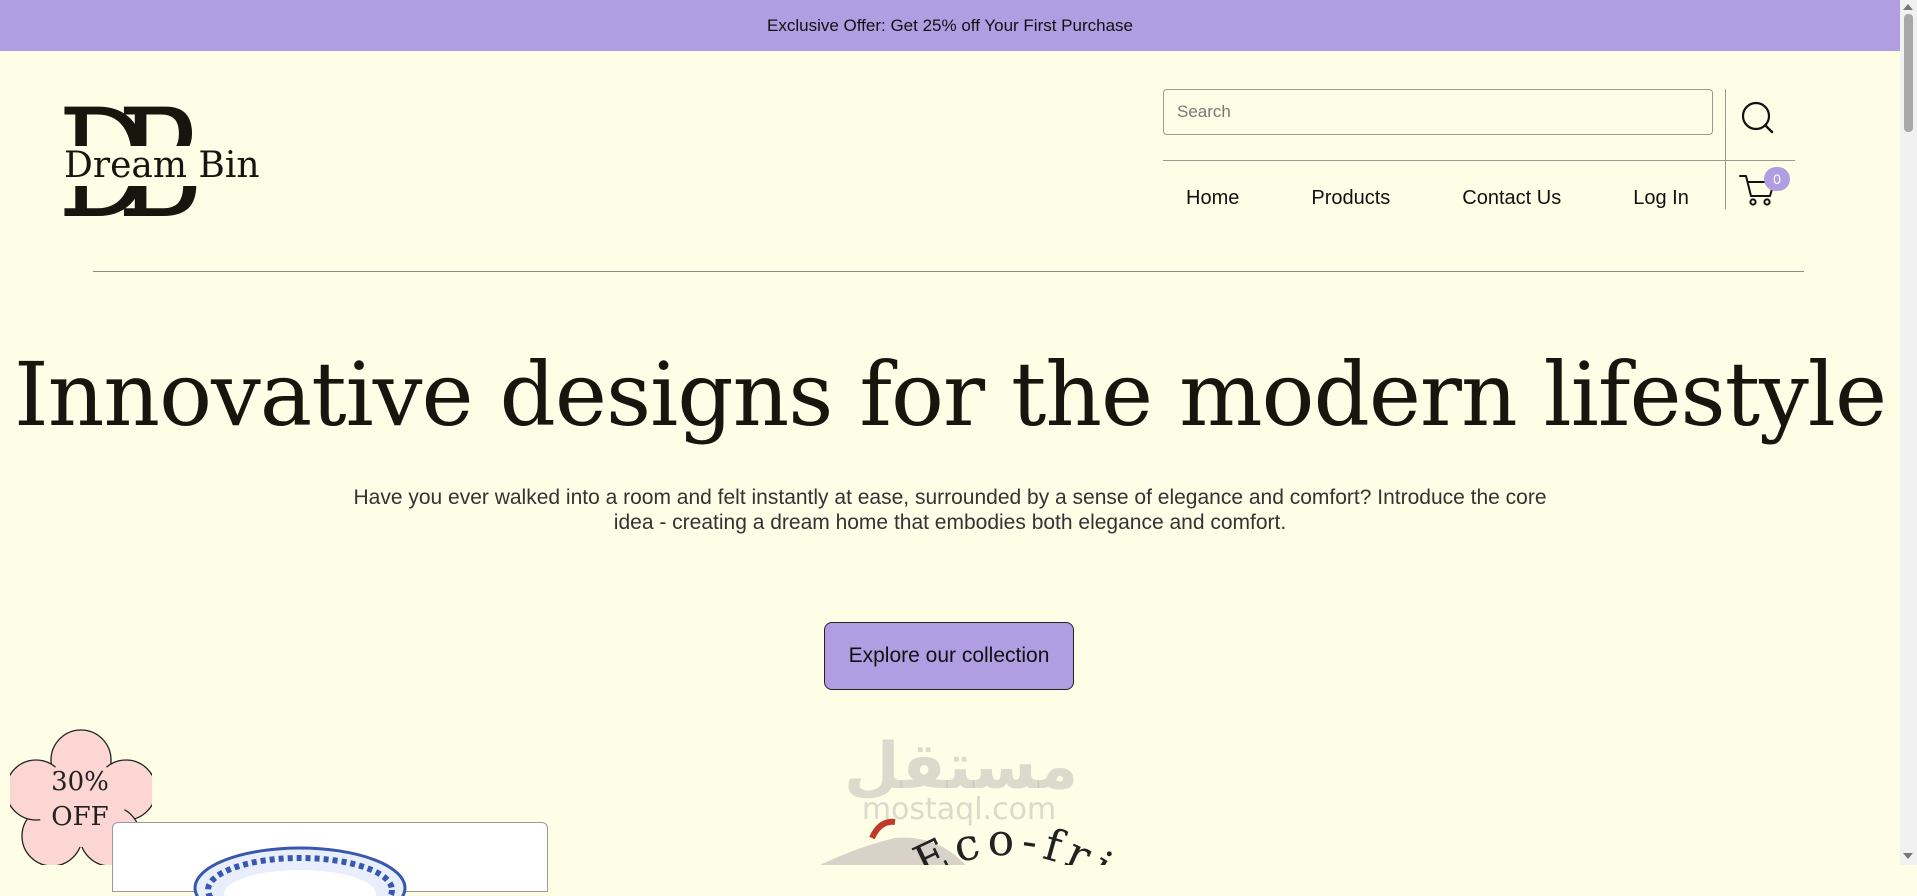 The height and width of the screenshot is (896, 1917). What do you see at coordinates (1511, 198) in the screenshot?
I see `nav-link-contact-us: Contact Us` at bounding box center [1511, 198].